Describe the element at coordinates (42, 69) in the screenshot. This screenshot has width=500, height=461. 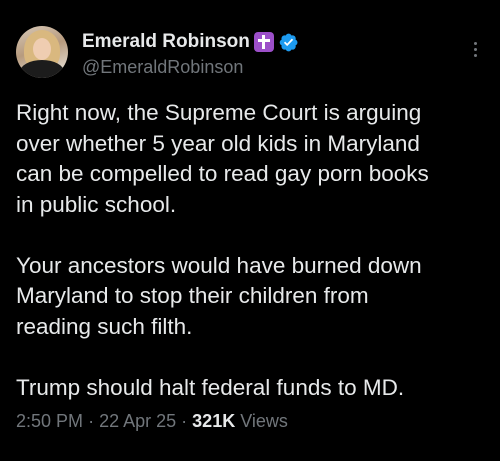
I see `avatar-shoulders` at that location.